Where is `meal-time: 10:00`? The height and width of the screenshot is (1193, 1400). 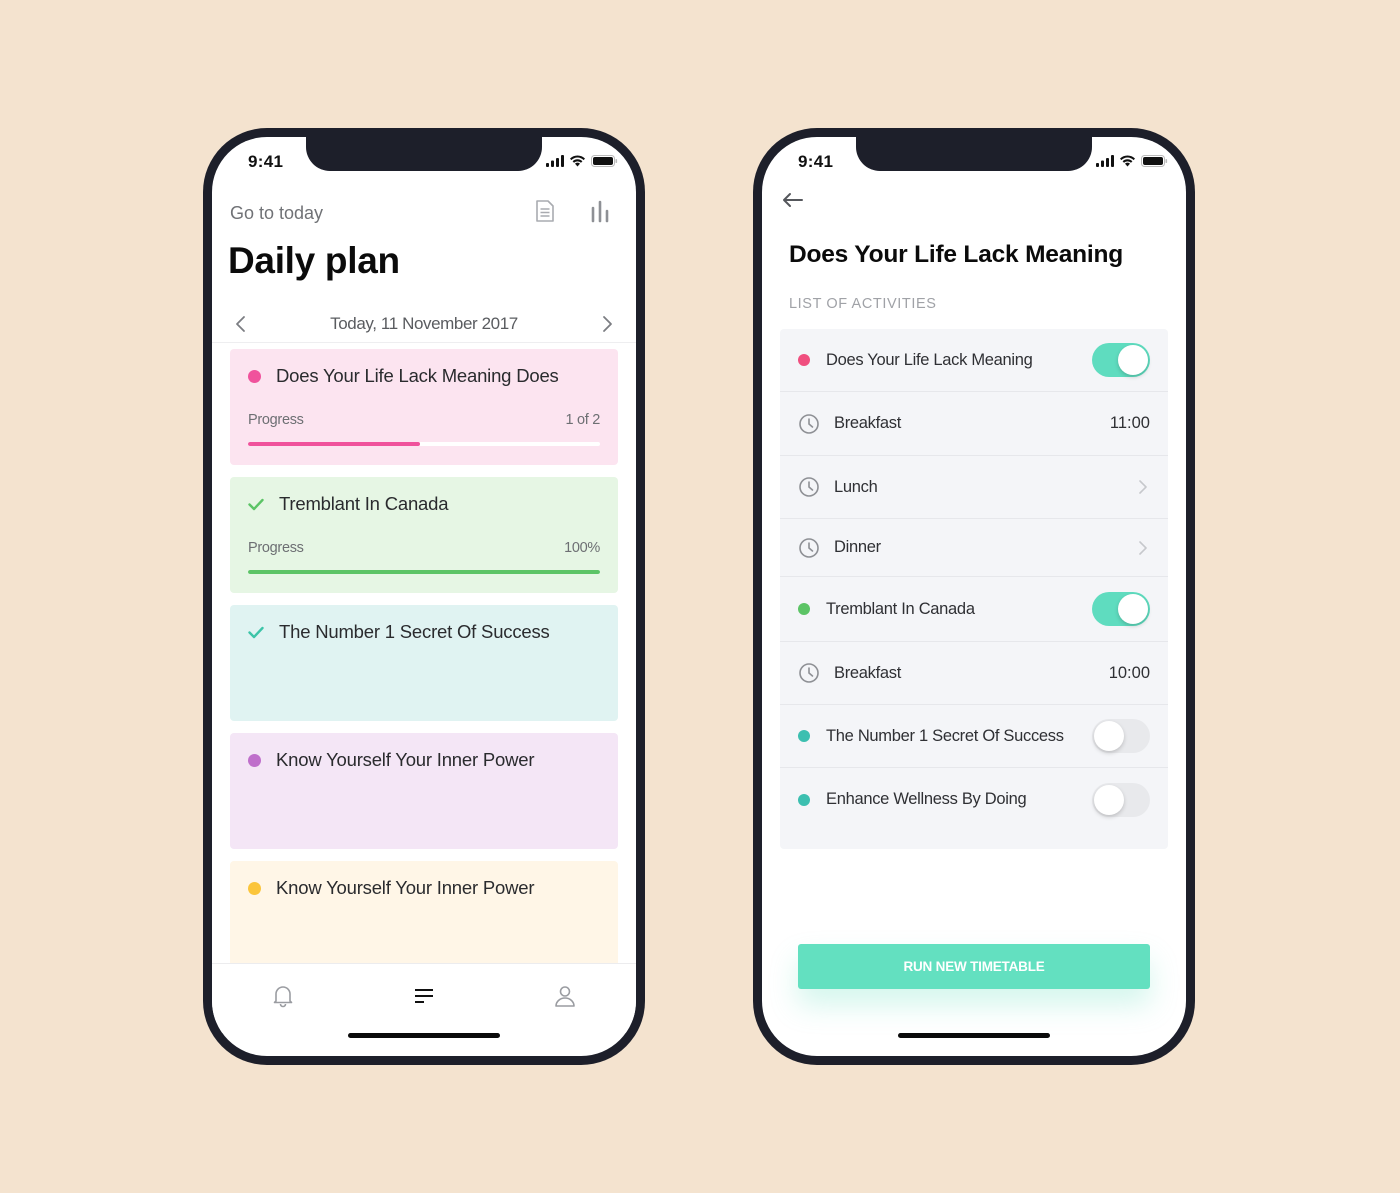 meal-time: 10:00 is located at coordinates (1129, 672).